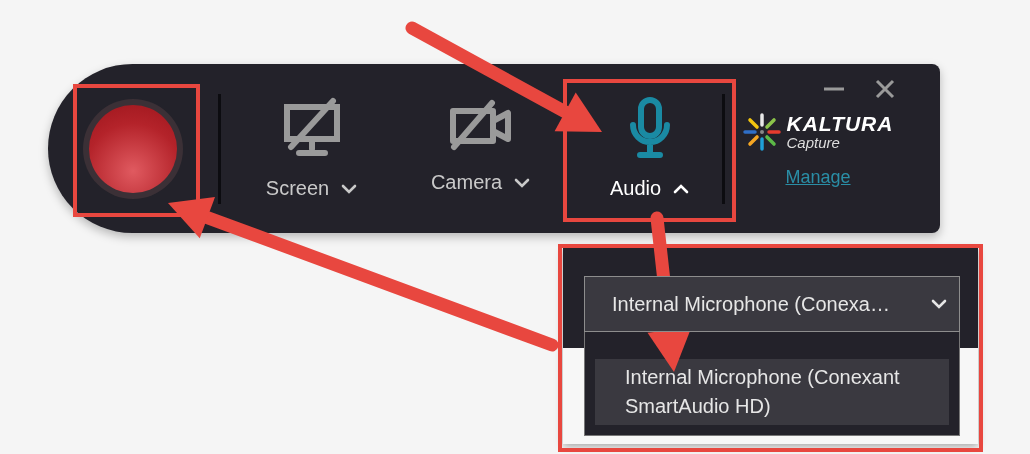 The image size is (1030, 454). What do you see at coordinates (649, 128) in the screenshot?
I see `microphone-icon` at bounding box center [649, 128].